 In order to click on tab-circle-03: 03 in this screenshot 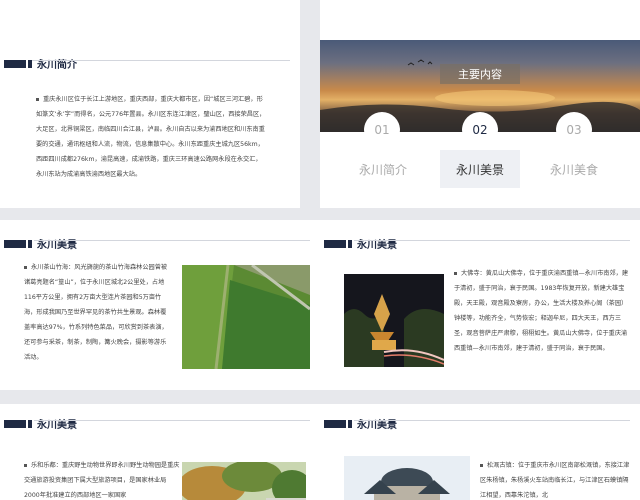, I will do `click(574, 130)`.